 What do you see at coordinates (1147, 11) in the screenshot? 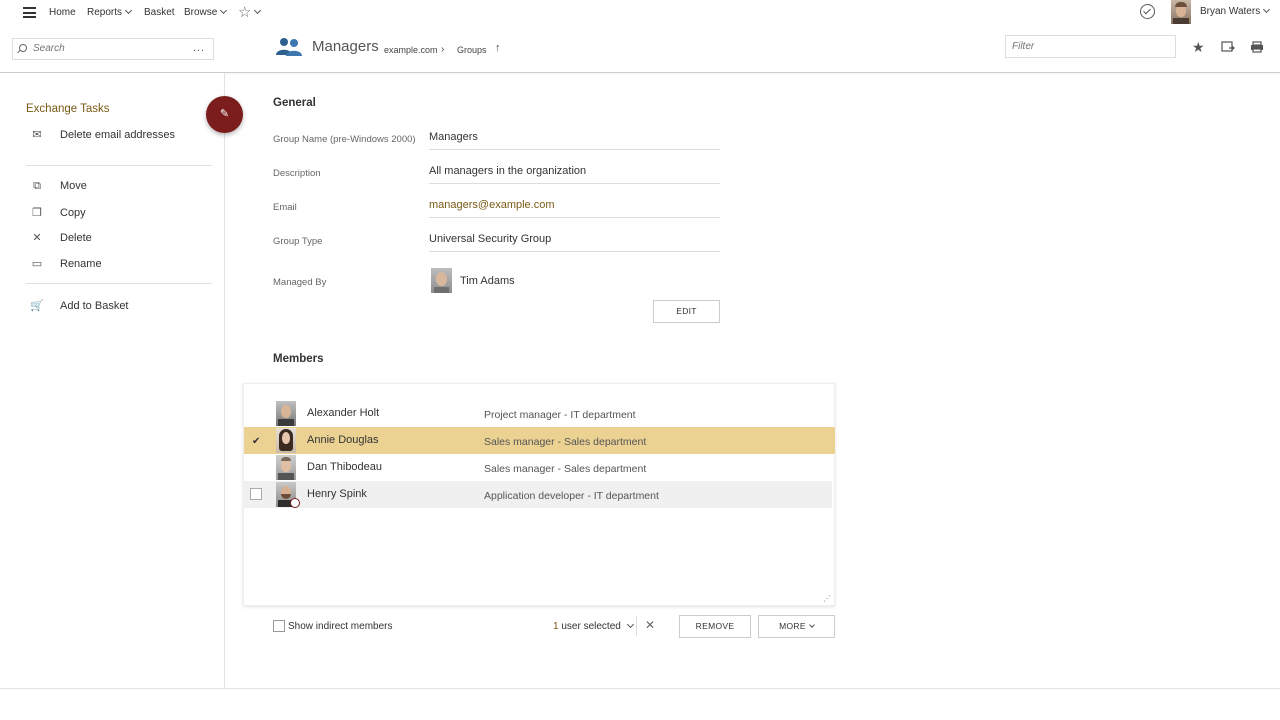
I see `tasks-check-icon` at bounding box center [1147, 11].